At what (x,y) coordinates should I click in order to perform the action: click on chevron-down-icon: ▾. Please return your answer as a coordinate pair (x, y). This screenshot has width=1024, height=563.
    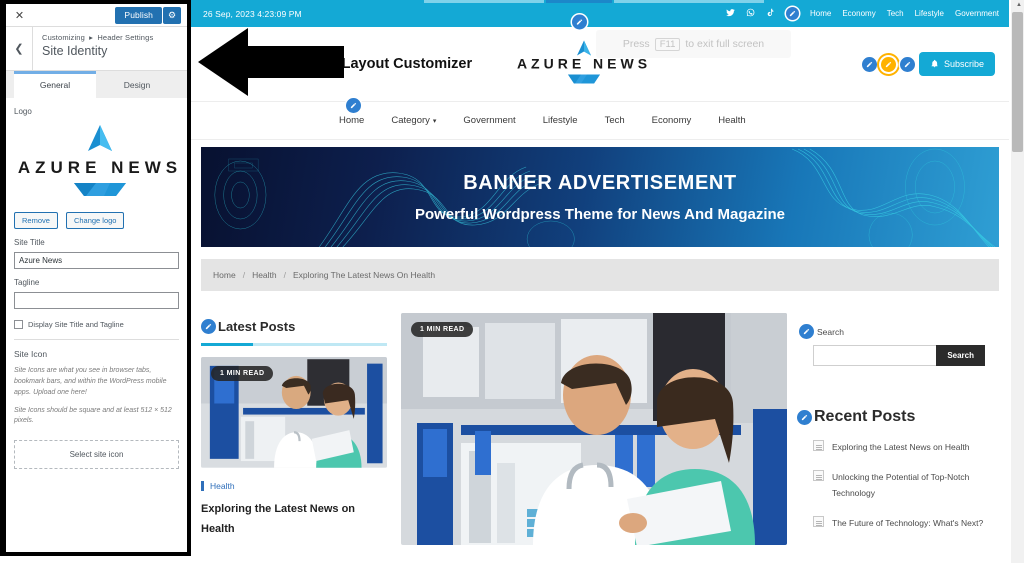
    Looking at the image, I should click on (434, 121).